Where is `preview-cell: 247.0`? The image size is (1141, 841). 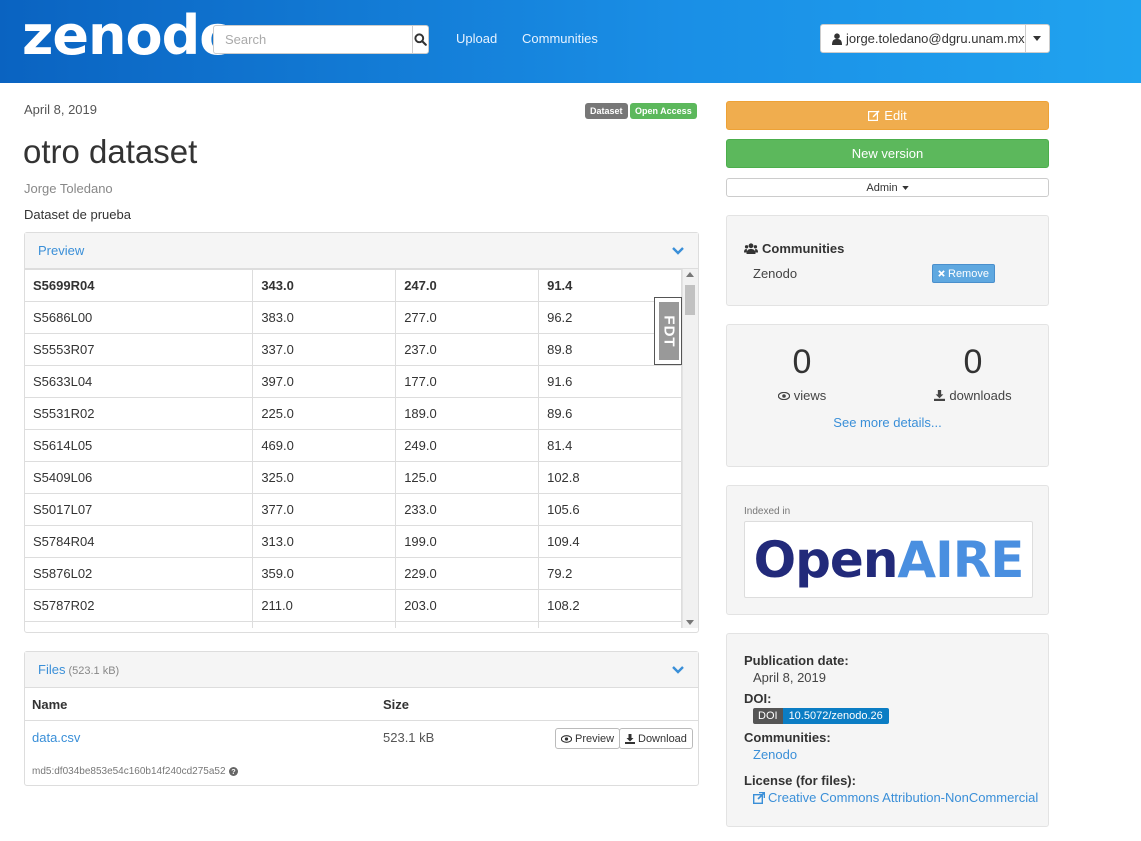
preview-cell: 247.0 is located at coordinates (467, 285).